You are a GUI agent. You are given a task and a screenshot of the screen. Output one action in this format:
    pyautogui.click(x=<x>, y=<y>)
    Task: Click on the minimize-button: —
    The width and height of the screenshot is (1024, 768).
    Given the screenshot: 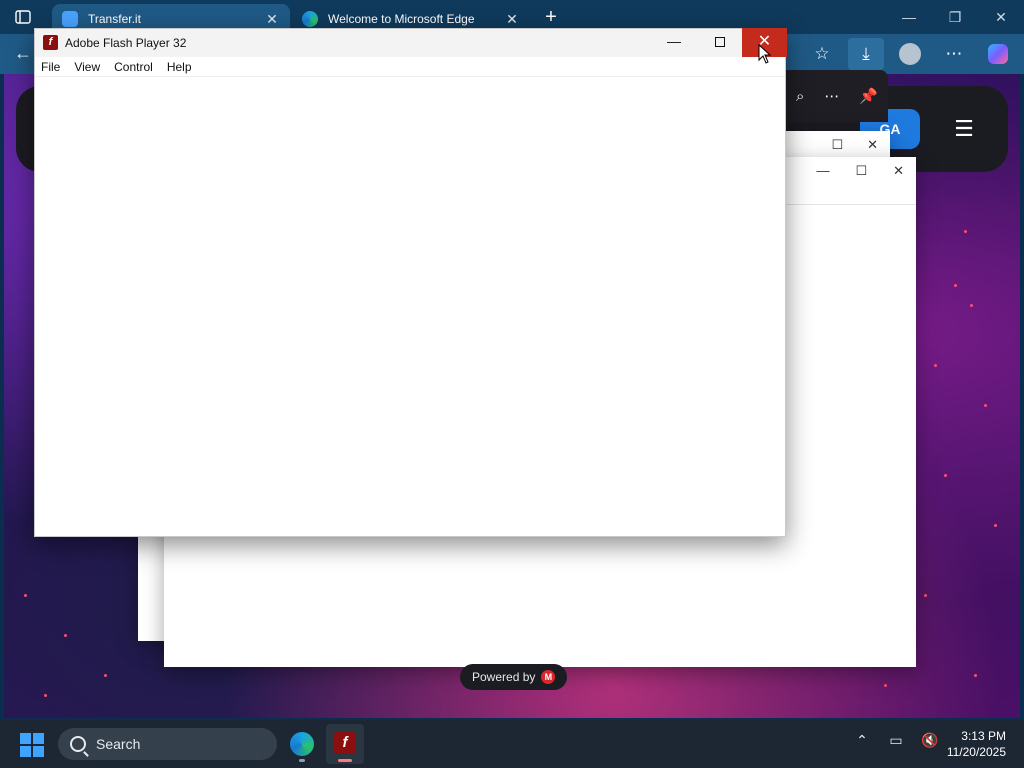 What is the action you would take?
    pyautogui.click(x=674, y=43)
    